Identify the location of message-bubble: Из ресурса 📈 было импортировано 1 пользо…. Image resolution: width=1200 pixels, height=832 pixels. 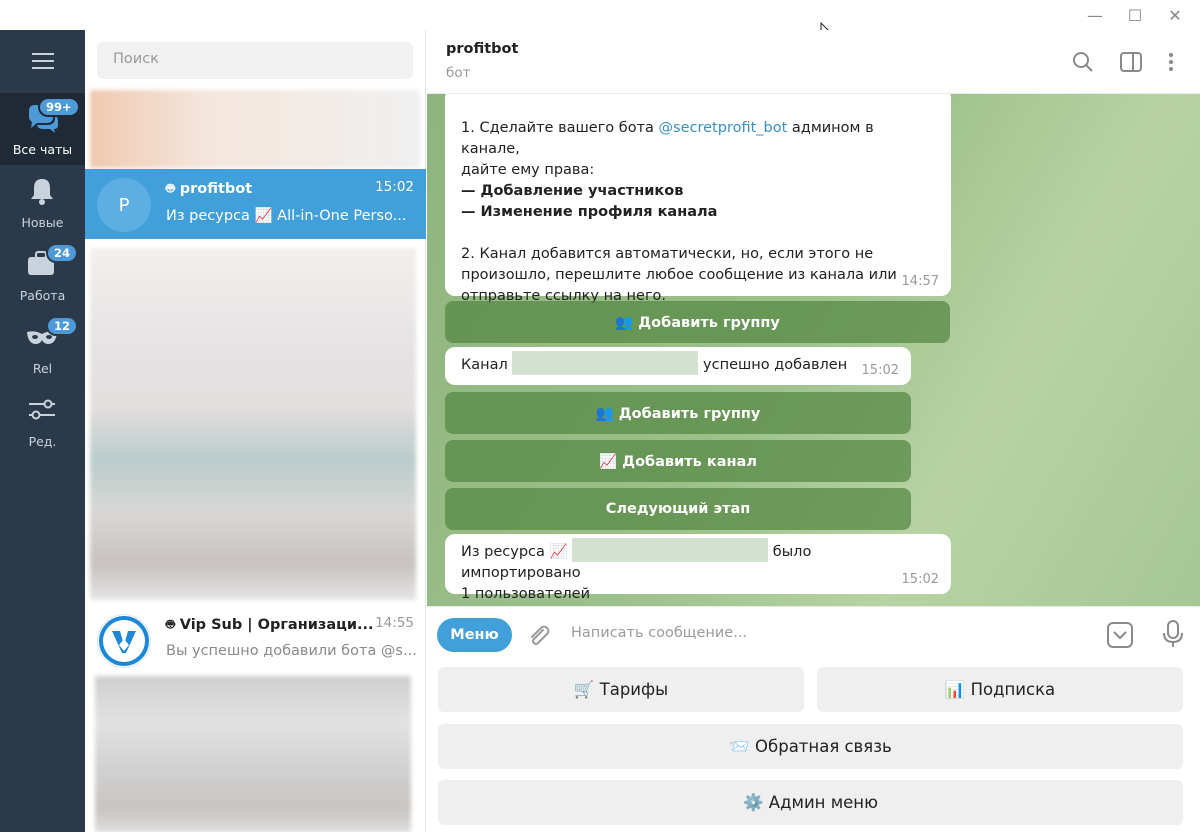
(698, 568).